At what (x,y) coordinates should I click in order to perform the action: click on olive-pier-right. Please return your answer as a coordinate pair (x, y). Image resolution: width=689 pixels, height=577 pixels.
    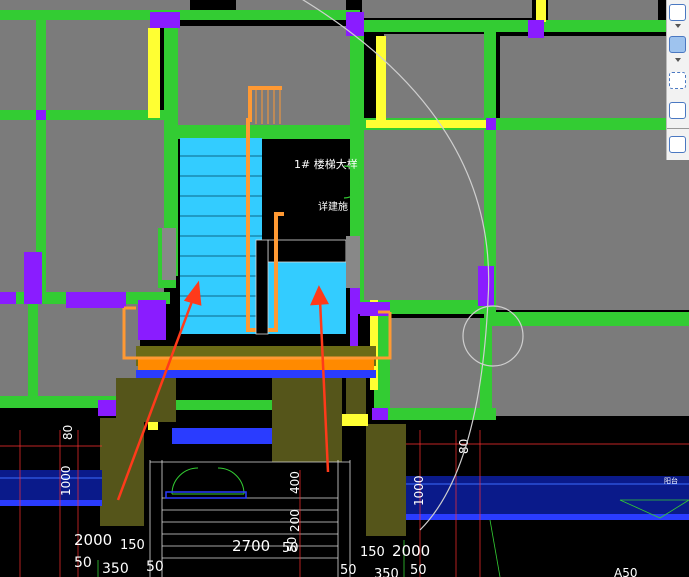
    Looking at the image, I should click on (386, 480).